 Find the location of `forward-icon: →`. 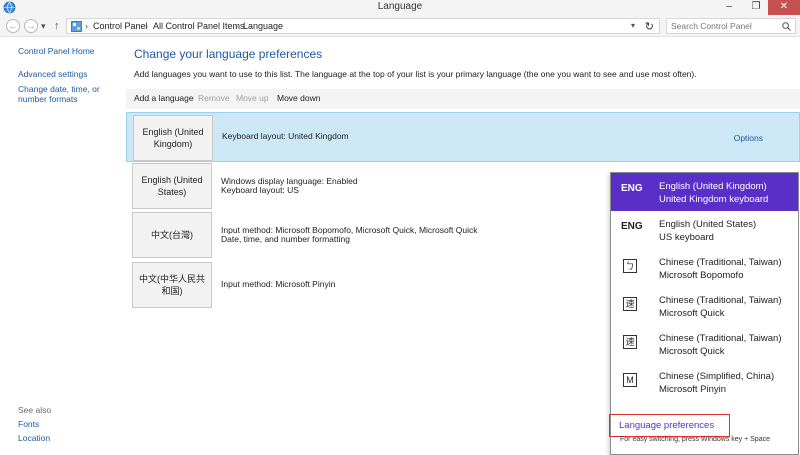

forward-icon: → is located at coordinates (31, 26).